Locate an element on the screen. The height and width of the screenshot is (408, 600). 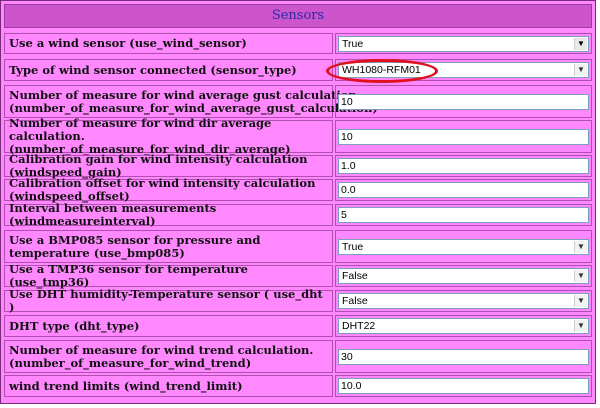
control-cell: 1.0 is located at coordinates (463, 166).